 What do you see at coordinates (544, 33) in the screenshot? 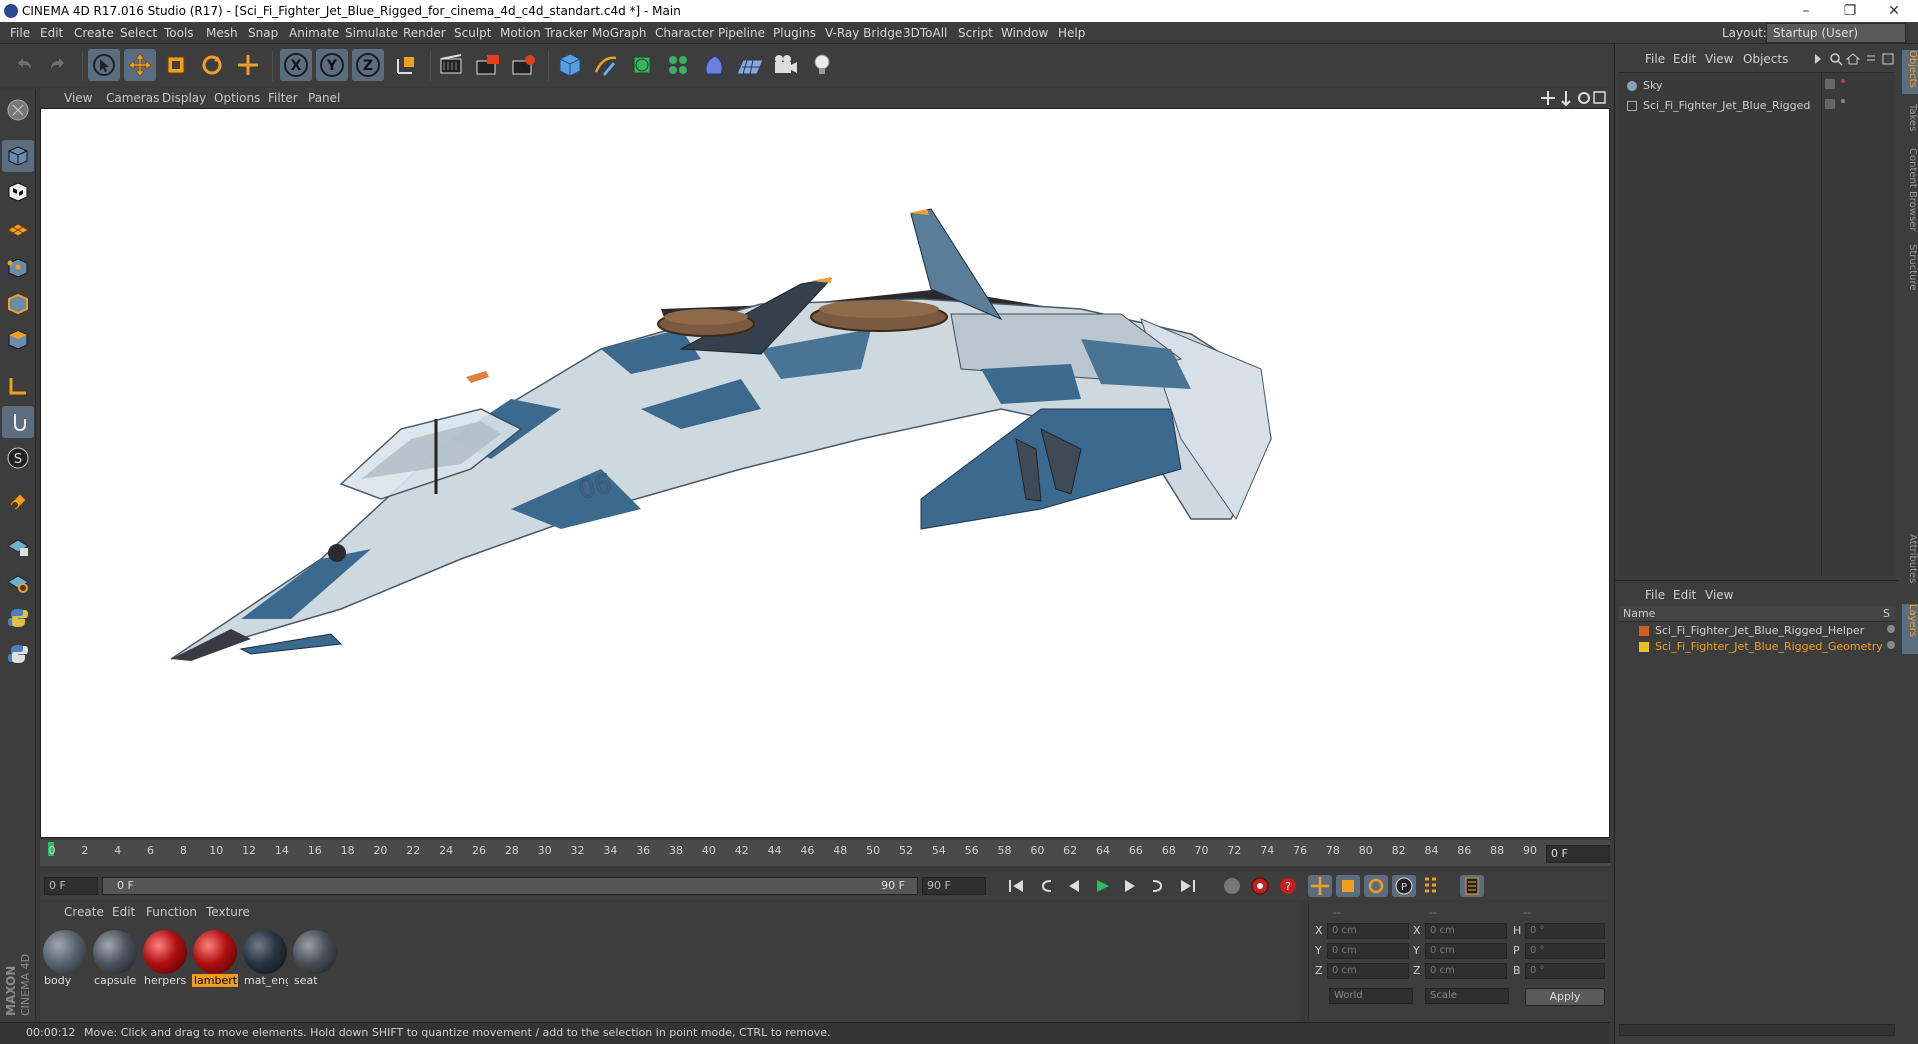
I see `menu-motion-tracker: Motion Tracker` at bounding box center [544, 33].